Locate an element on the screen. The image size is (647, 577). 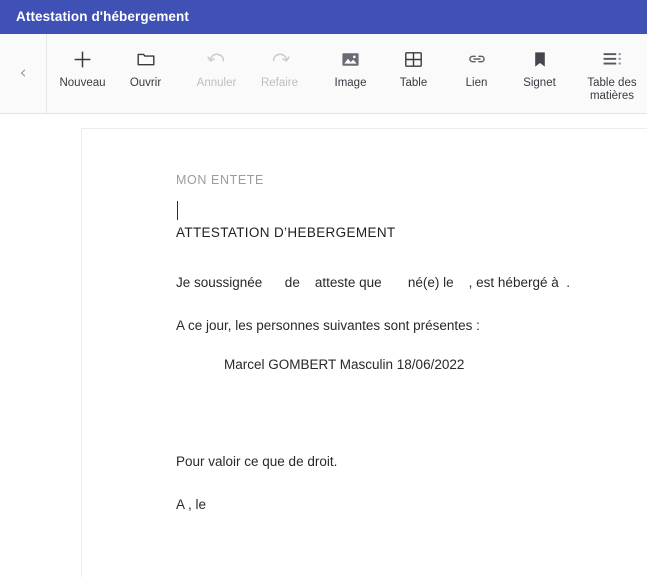
toolbar-label-lien: Lien is located at coordinates (476, 83).